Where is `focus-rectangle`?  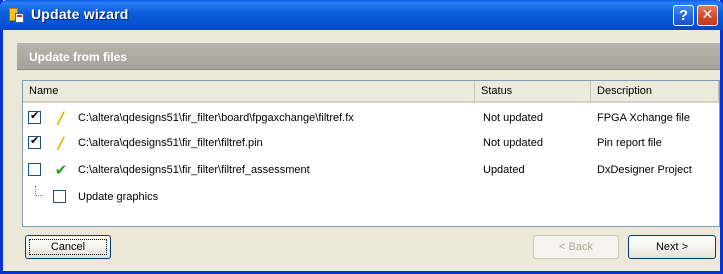
focus-rectangle is located at coordinates (68, 247).